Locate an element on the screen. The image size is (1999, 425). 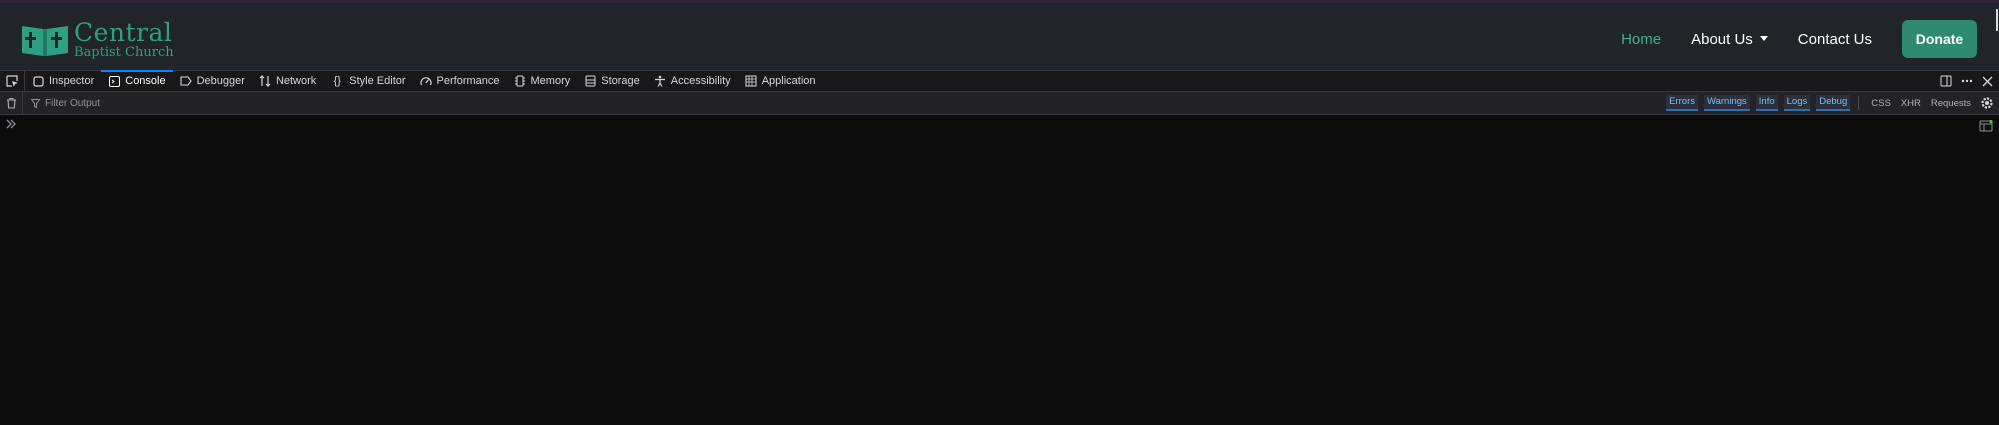
tab-application: Application is located at coordinates (780, 81).